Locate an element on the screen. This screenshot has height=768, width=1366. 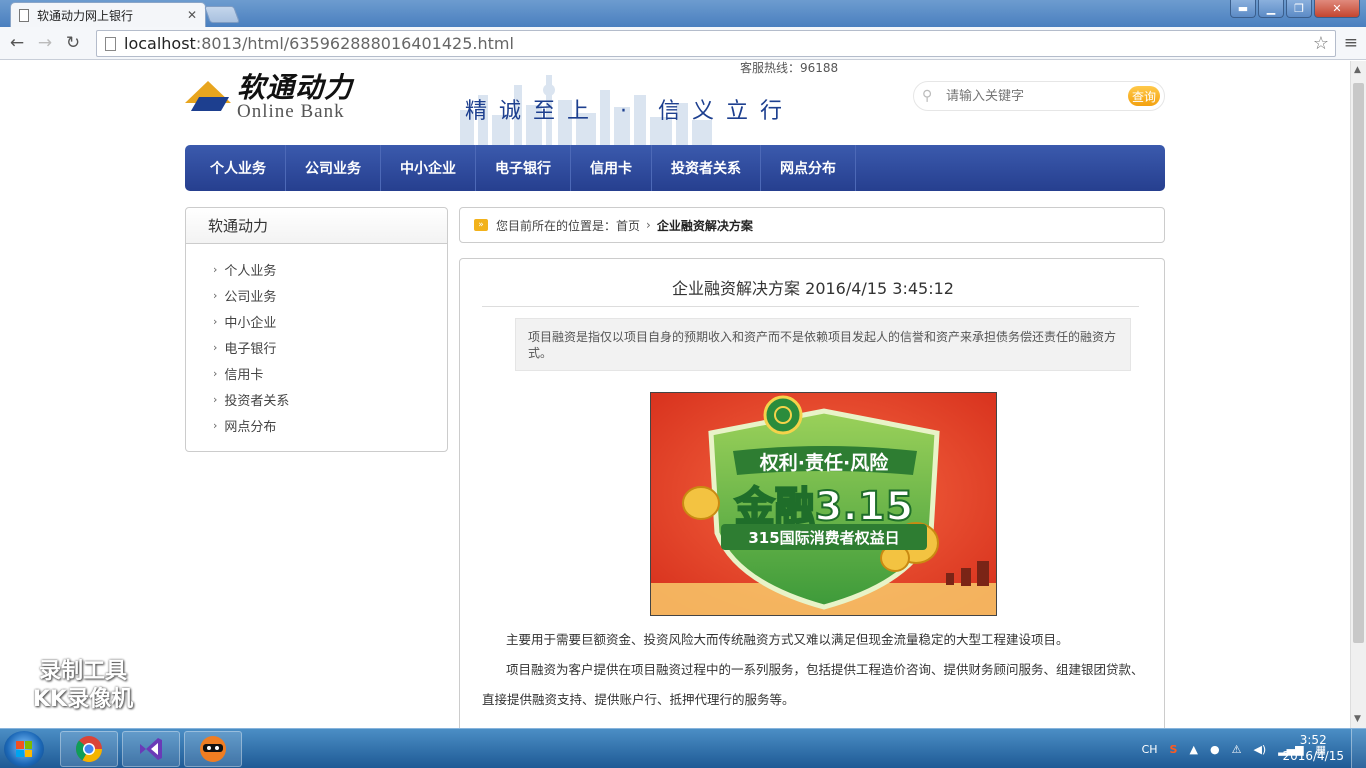
clock: 3:52 2016/4/15 is located at coordinates (1313, 748).